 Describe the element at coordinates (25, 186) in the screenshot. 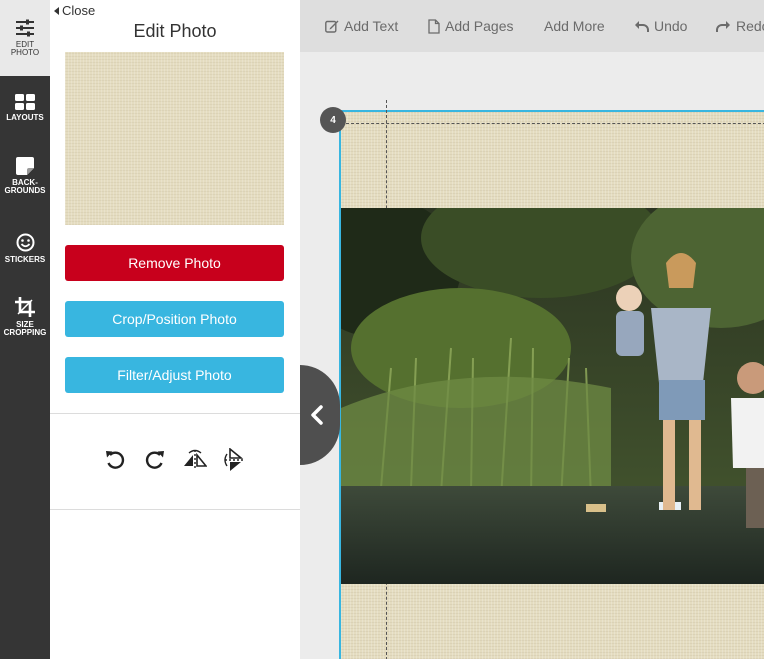

I see `rail-label: BACK- GROUNDS` at that location.